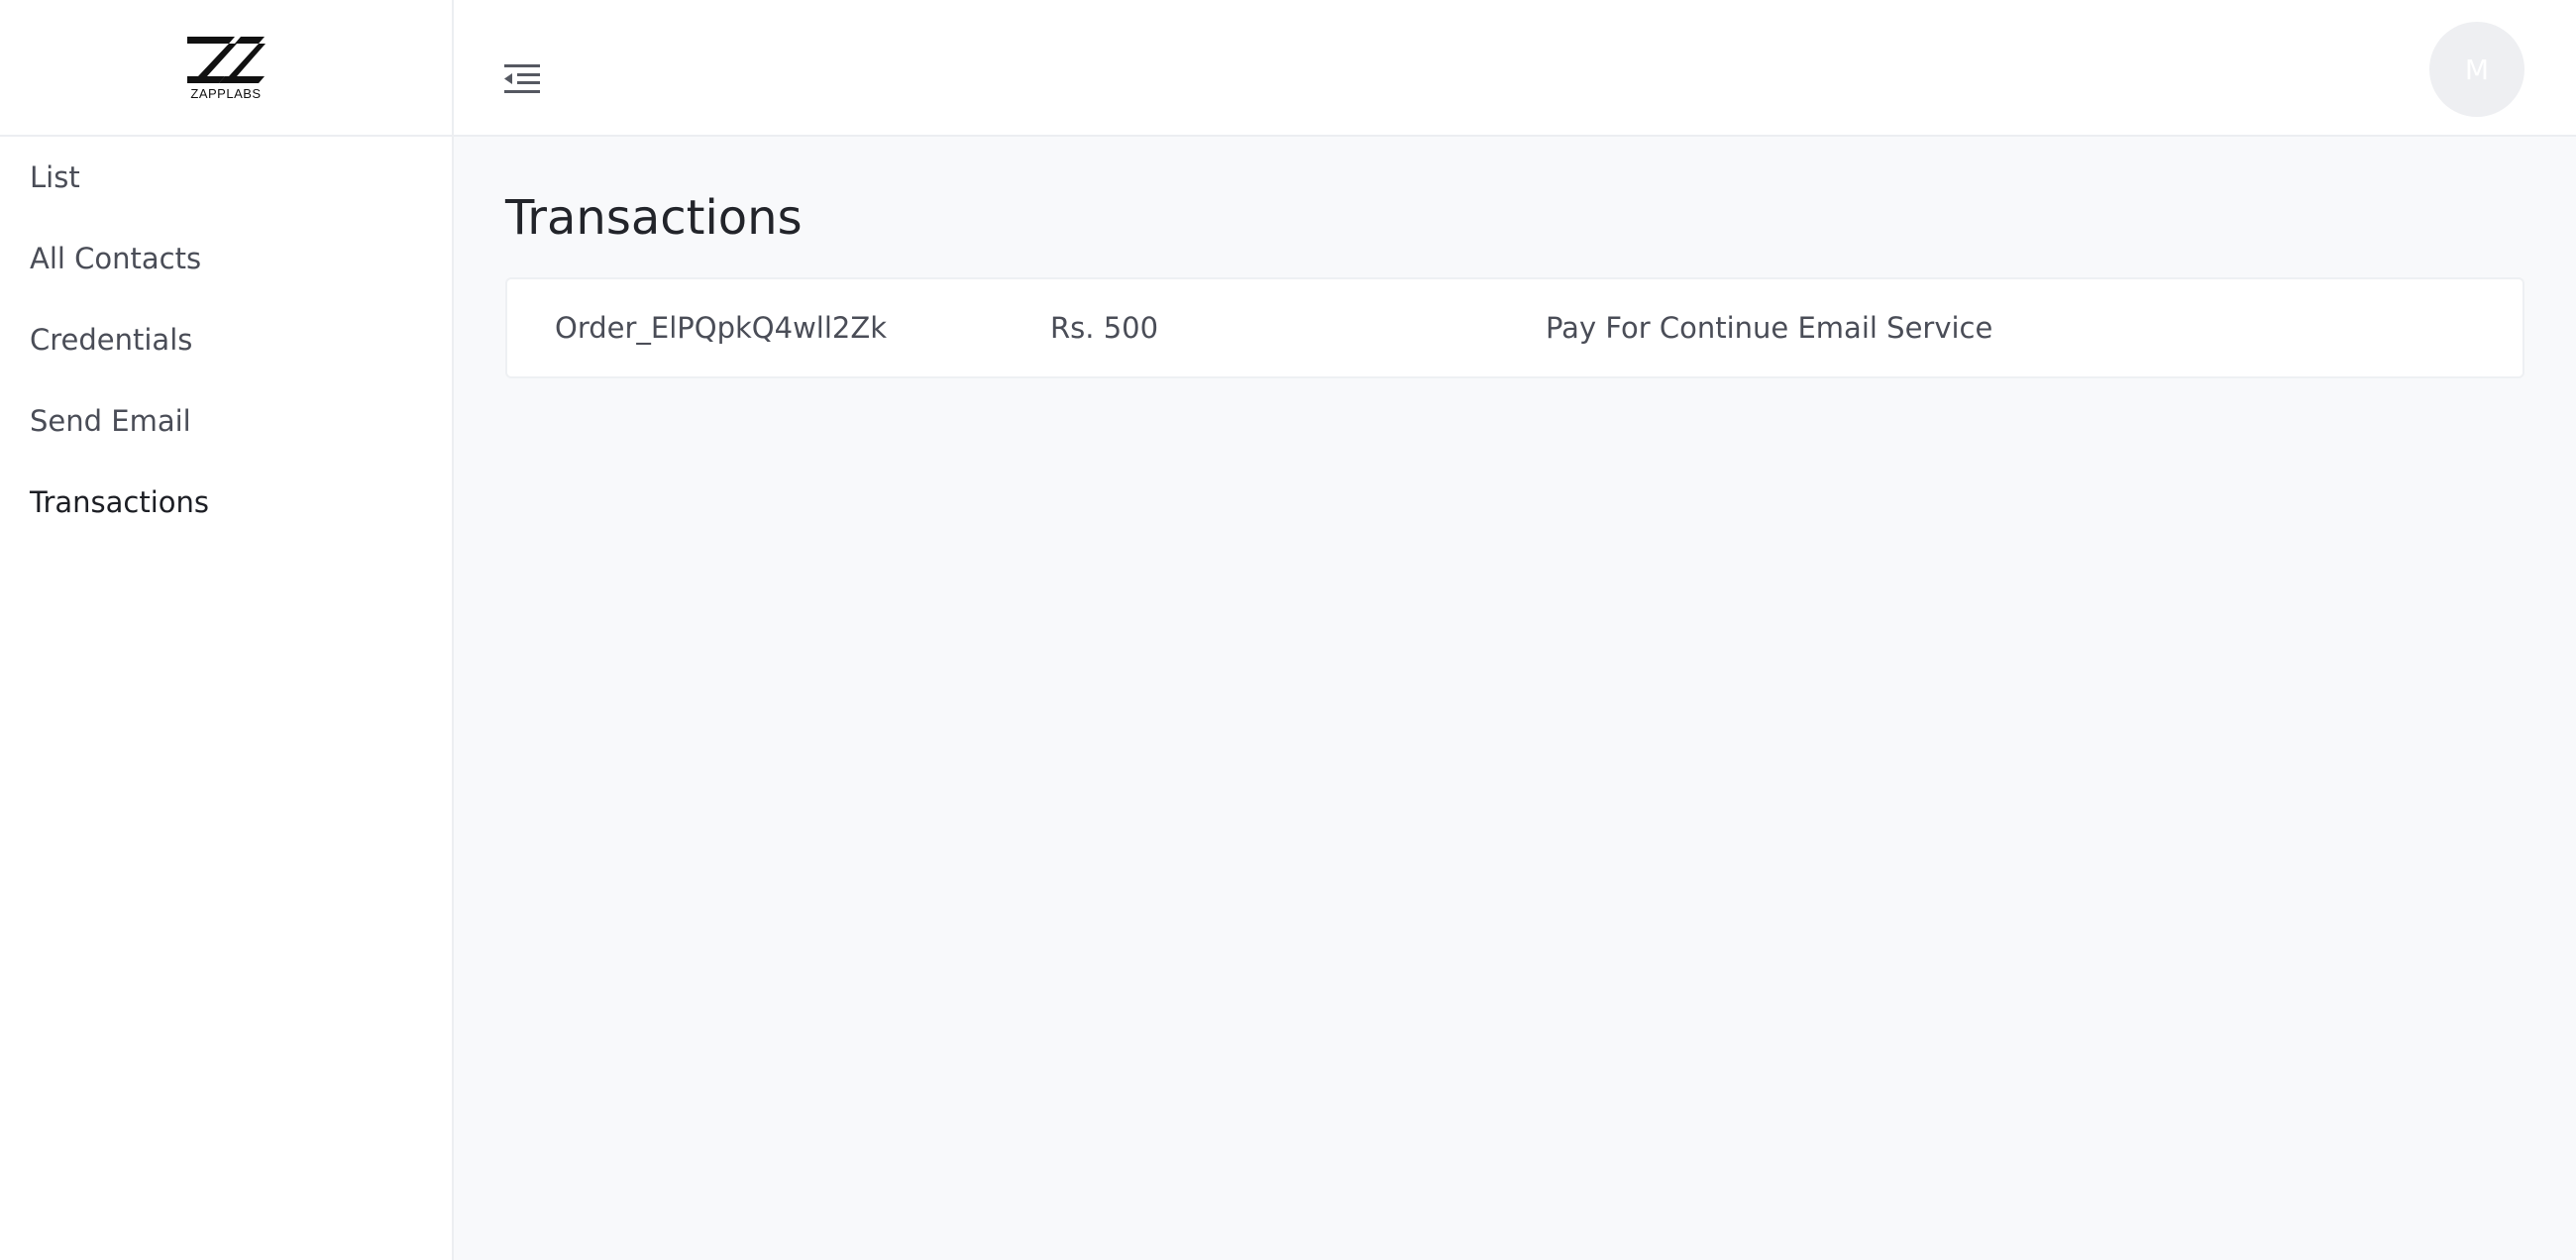 The width and height of the screenshot is (2576, 1260). Describe the element at coordinates (226, 421) in the screenshot. I see `sidebar-item-send-email: Send Email` at that location.